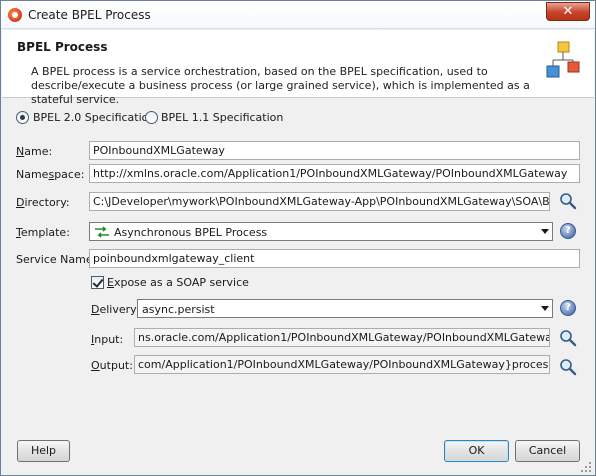  Describe the element at coordinates (476, 451) in the screenshot. I see `ok-button: OK` at that location.